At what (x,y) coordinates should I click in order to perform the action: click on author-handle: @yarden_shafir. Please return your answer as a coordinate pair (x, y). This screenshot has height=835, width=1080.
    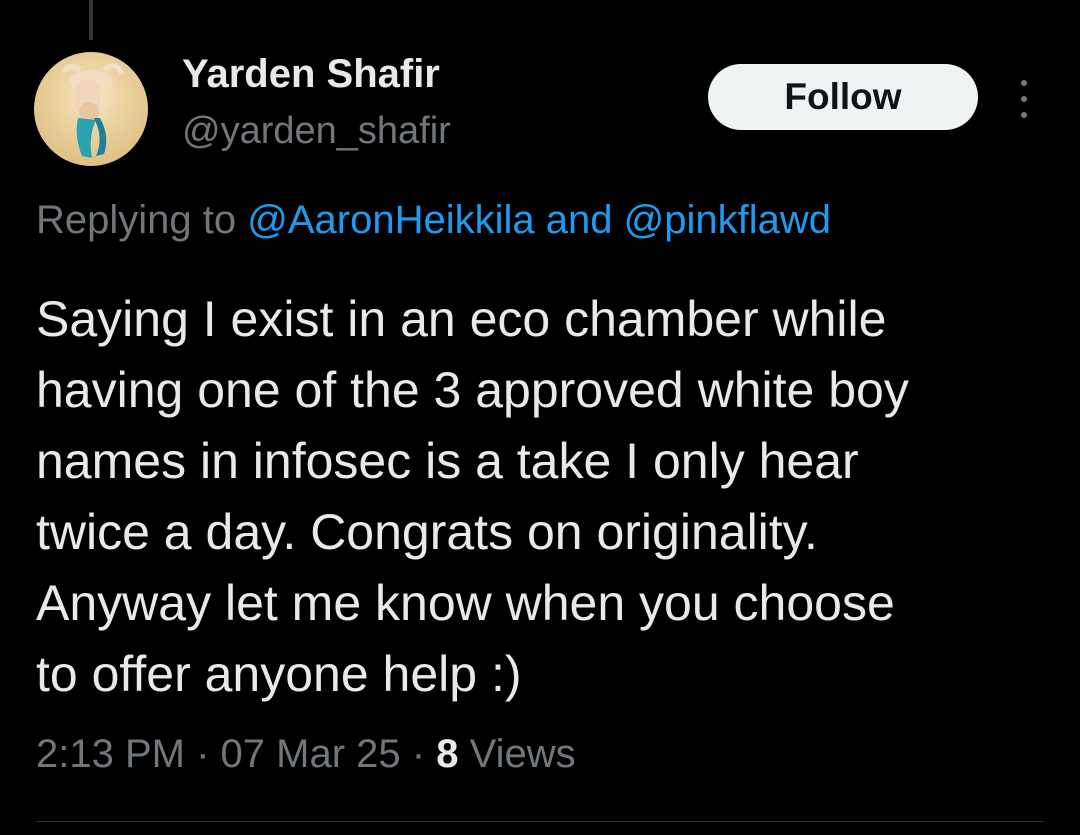
    Looking at the image, I should click on (316, 131).